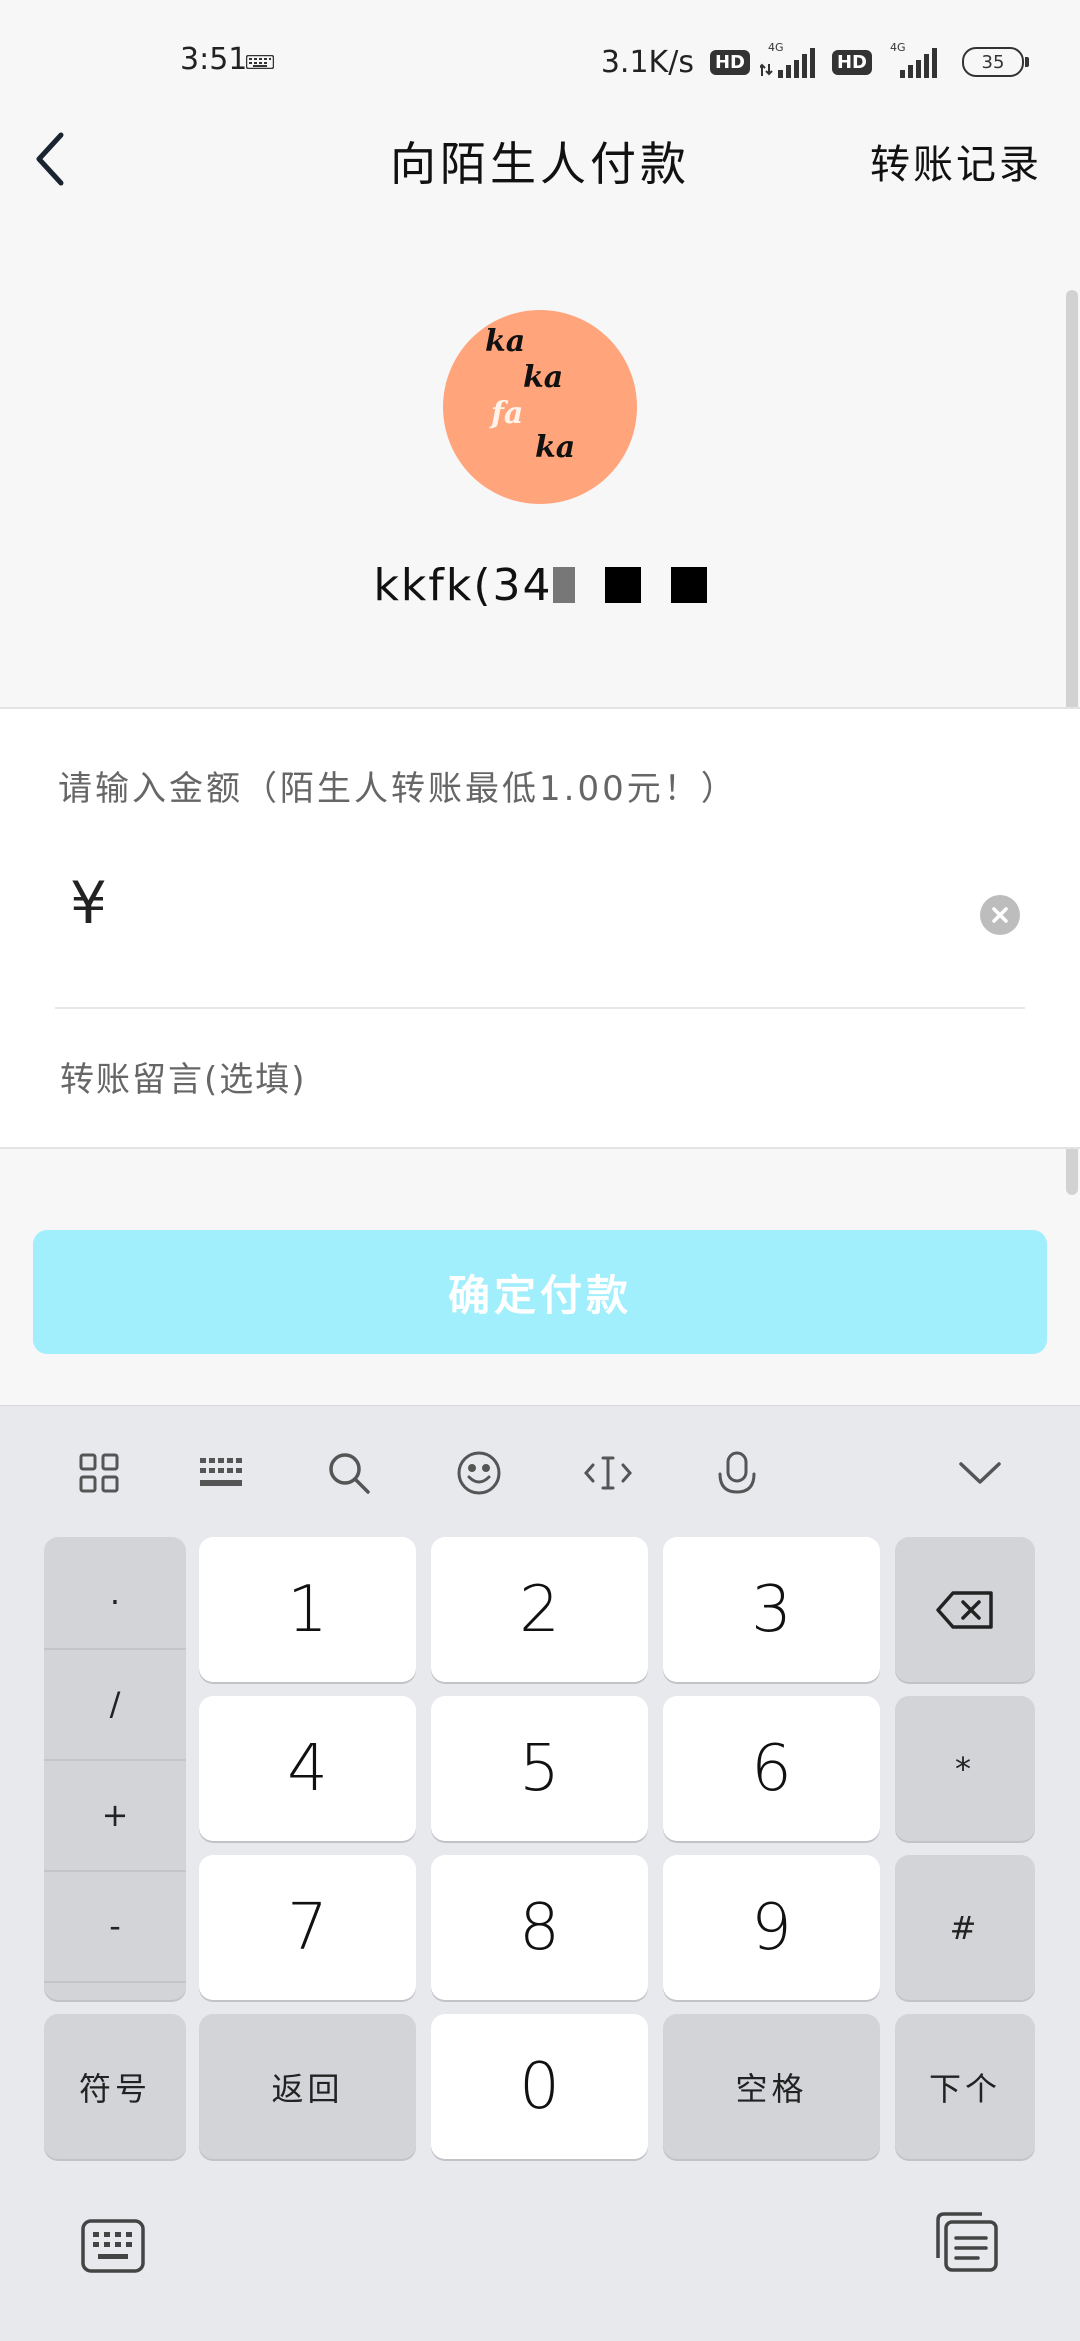  I want to click on backspace-key, so click(965, 1609).